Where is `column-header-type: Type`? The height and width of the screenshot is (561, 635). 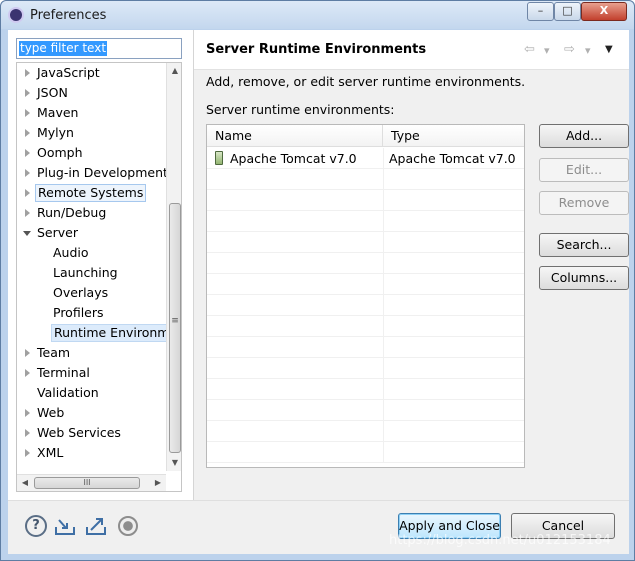 column-header-type: Type is located at coordinates (453, 136).